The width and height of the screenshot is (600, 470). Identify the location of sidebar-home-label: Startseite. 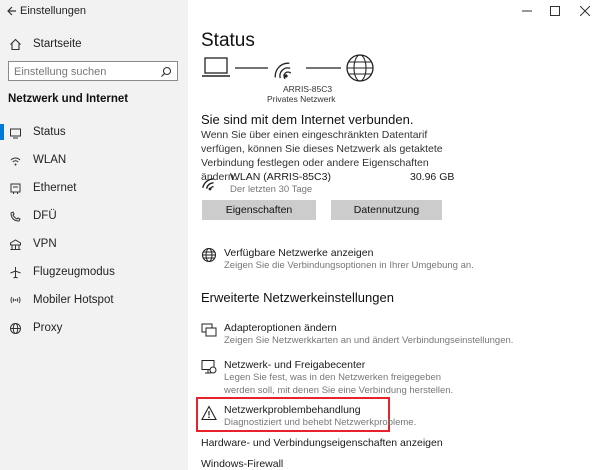
(57, 44).